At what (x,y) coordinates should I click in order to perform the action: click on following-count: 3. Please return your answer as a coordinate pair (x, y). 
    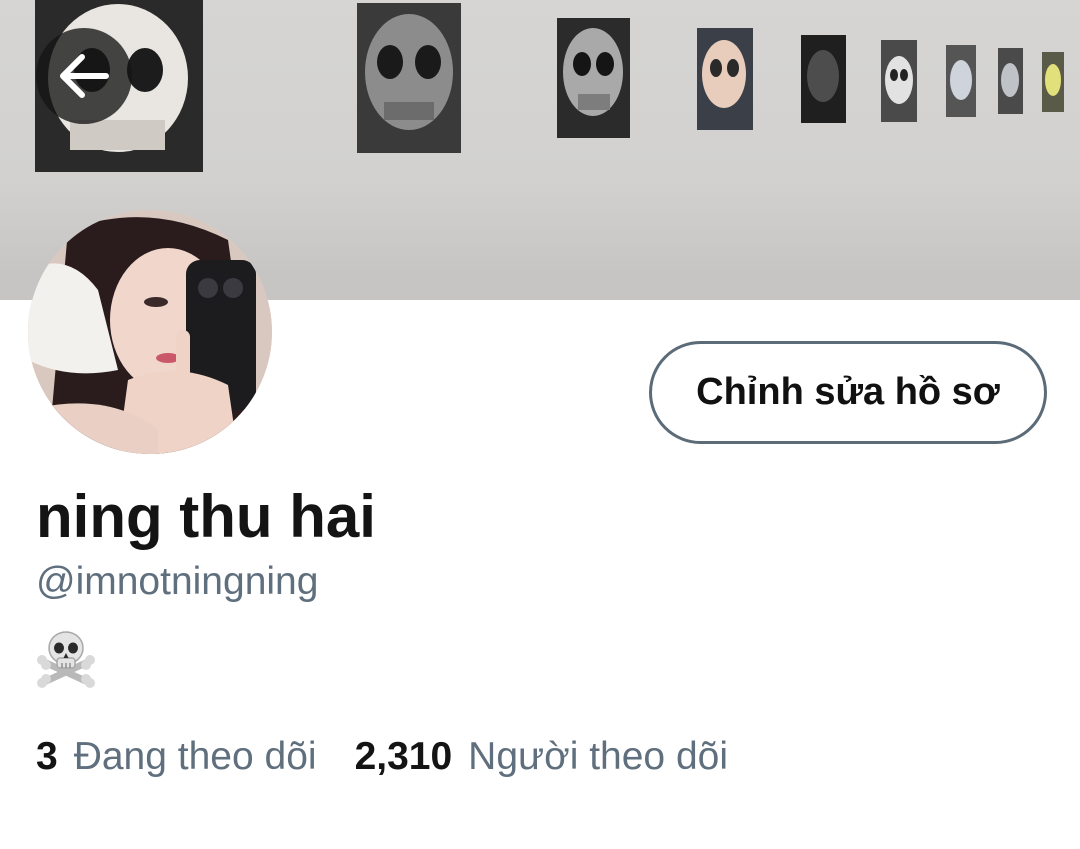
    Looking at the image, I should click on (47, 756).